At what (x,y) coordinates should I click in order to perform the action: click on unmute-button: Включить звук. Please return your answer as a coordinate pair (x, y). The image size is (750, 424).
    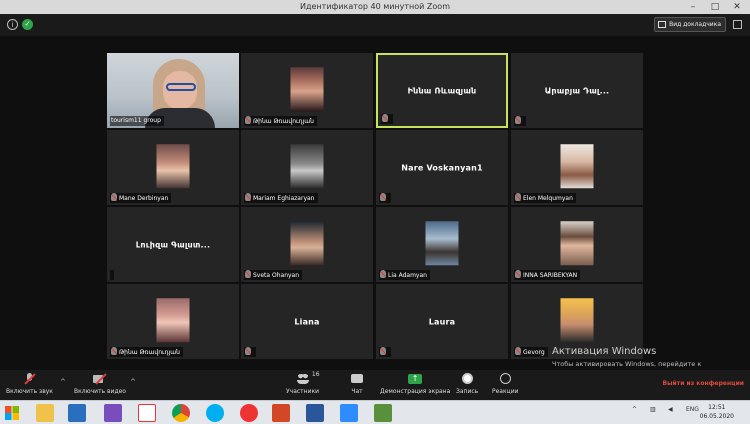
    Looking at the image, I should click on (29, 384).